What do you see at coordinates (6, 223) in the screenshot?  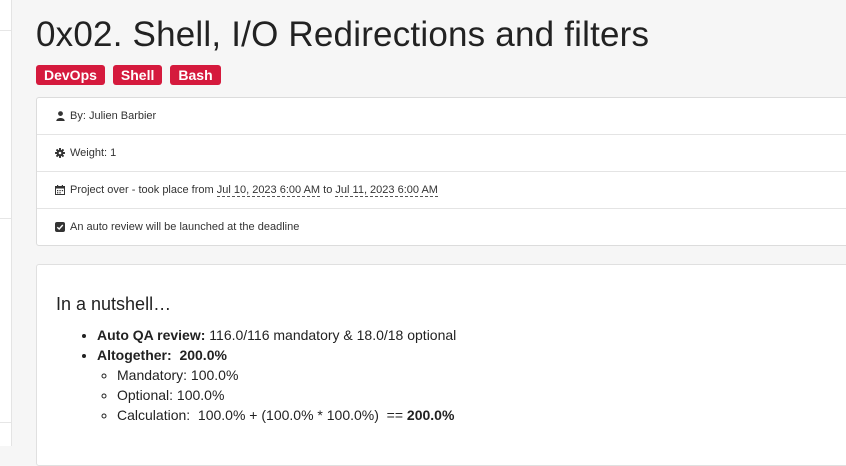 I see `left-sidebar-strip` at bounding box center [6, 223].